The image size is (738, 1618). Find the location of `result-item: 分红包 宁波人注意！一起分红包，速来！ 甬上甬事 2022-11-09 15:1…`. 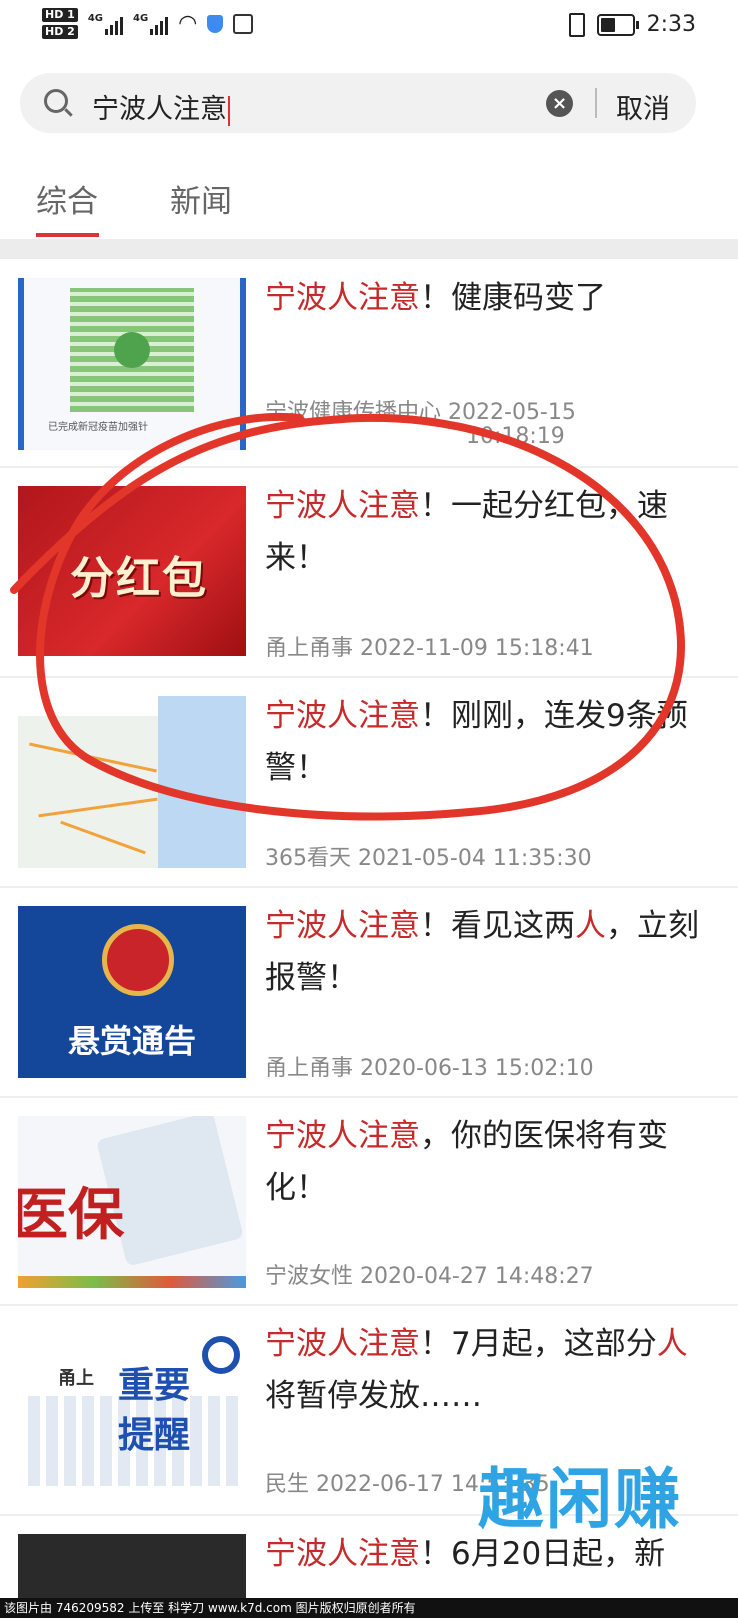

result-item: 分红包 宁波人注意！一起分红包，速来！ 甬上甬事 2022-11-09 15:1… is located at coordinates (369, 573).